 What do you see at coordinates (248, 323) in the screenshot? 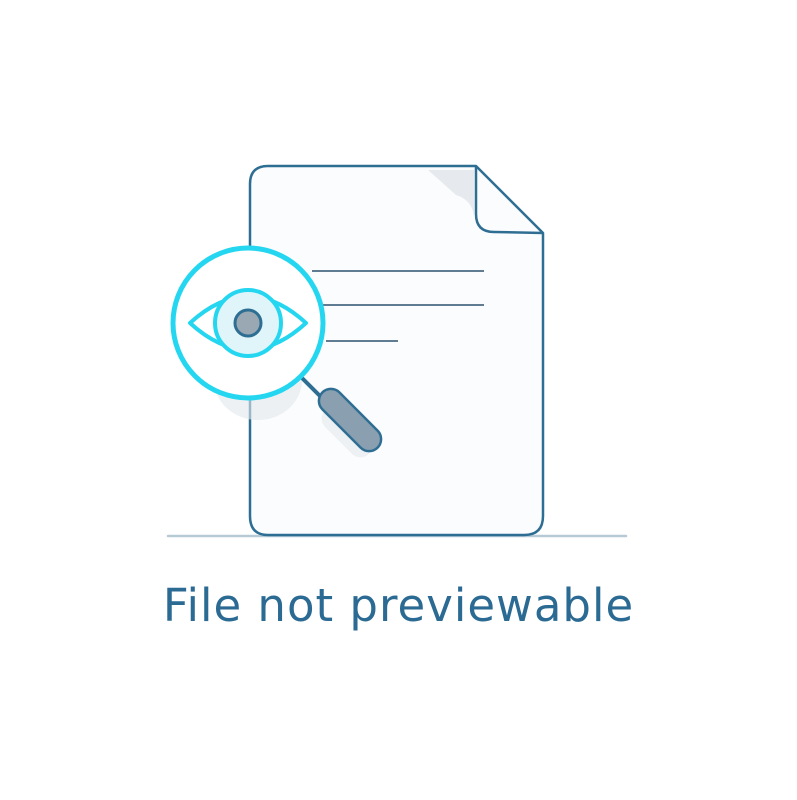
I see `eye-pupil` at bounding box center [248, 323].